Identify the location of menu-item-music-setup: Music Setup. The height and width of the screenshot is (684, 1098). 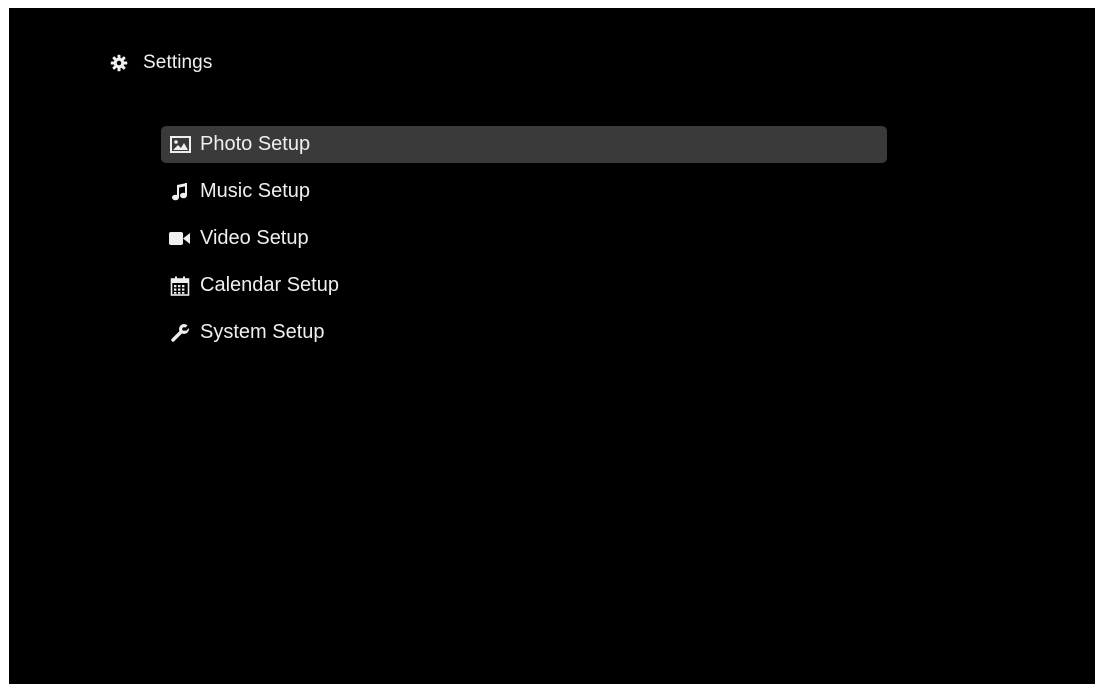
(524, 191).